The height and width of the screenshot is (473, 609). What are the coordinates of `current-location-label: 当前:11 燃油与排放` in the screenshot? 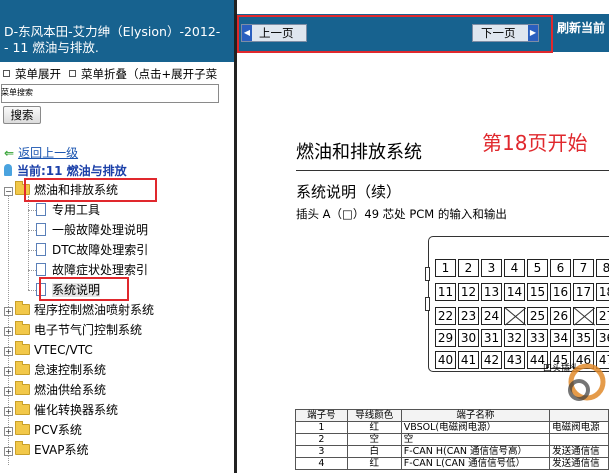 It's located at (72, 171).